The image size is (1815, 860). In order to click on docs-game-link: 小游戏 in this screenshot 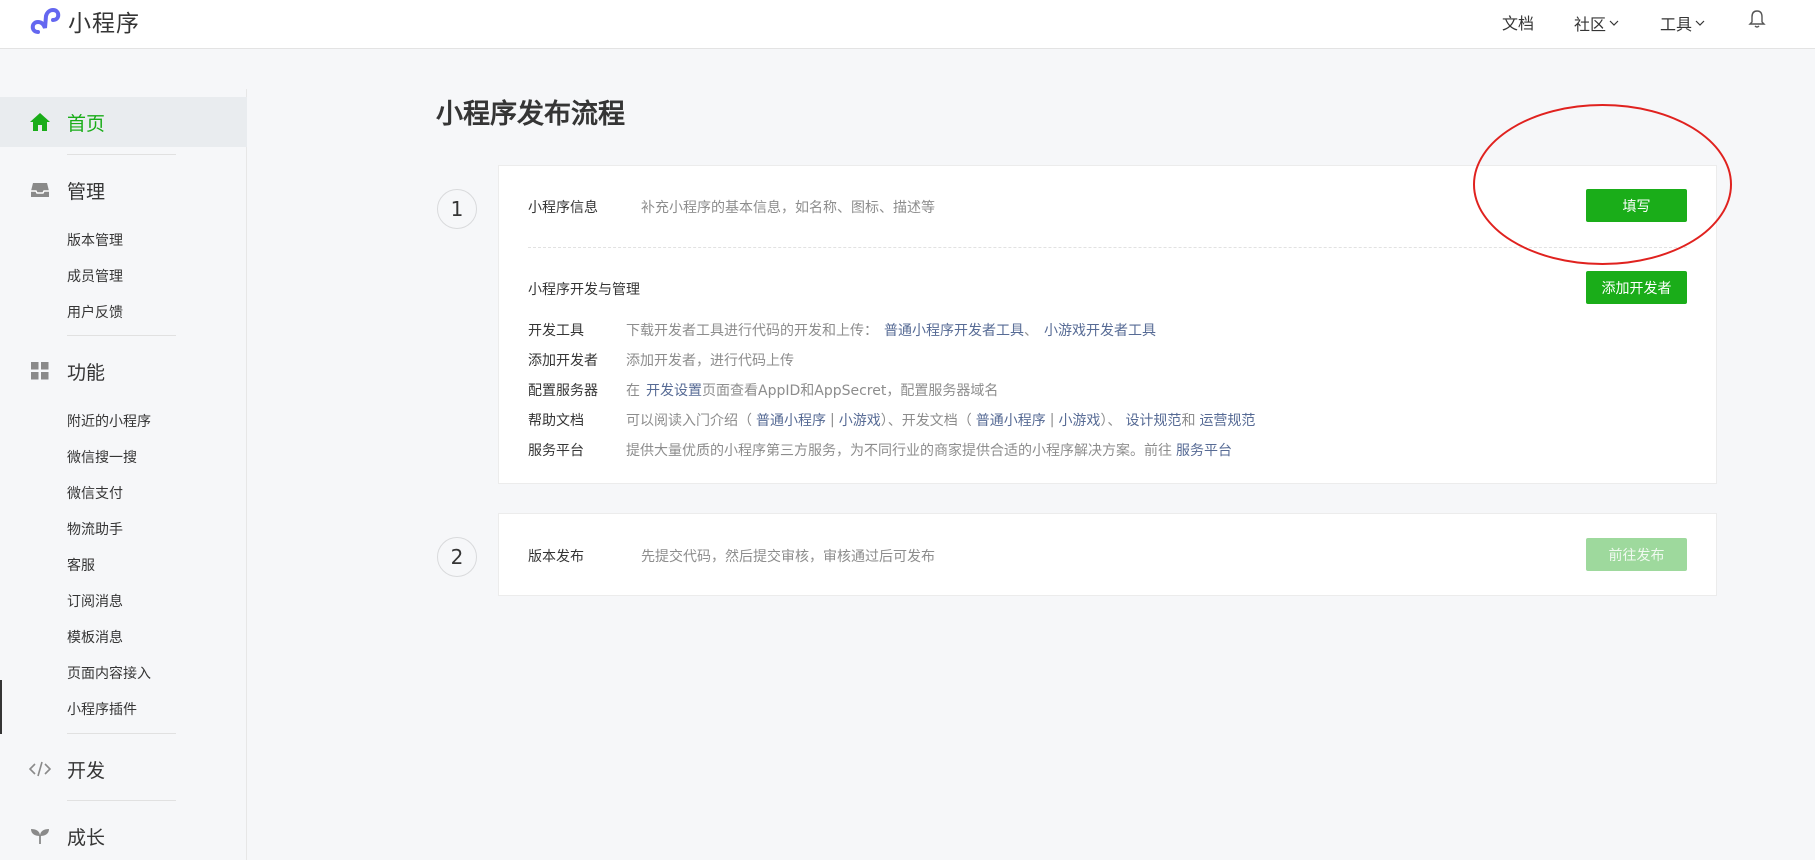, I will do `click(1079, 420)`.